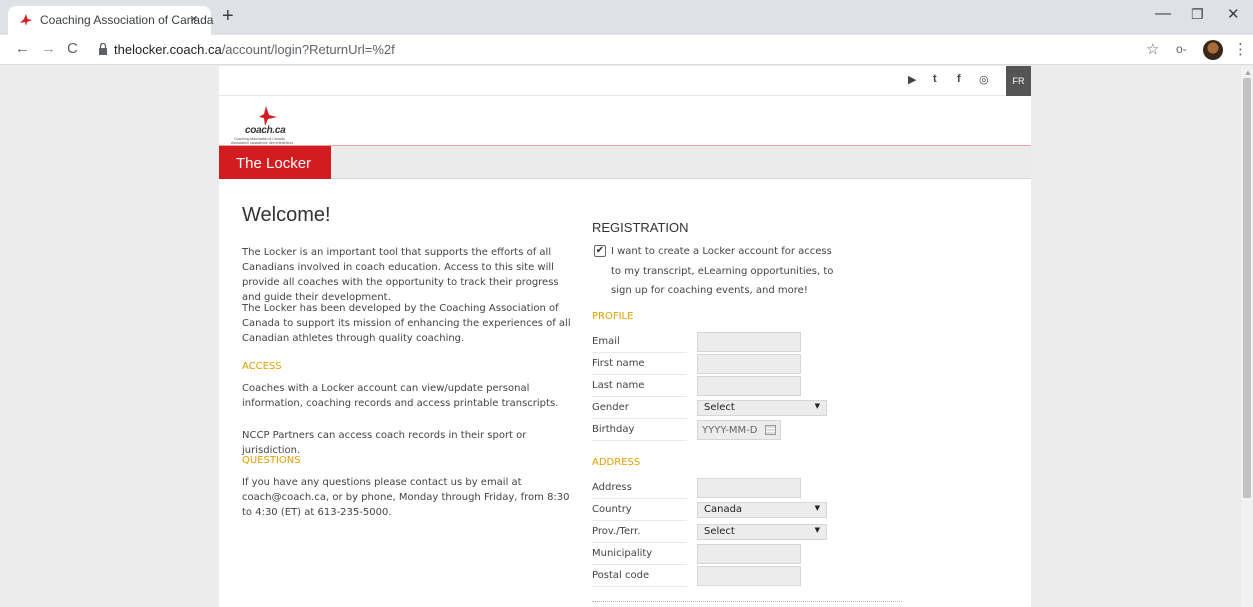 The image size is (1253, 607). I want to click on province-label: Prov./Terr., so click(639, 532).